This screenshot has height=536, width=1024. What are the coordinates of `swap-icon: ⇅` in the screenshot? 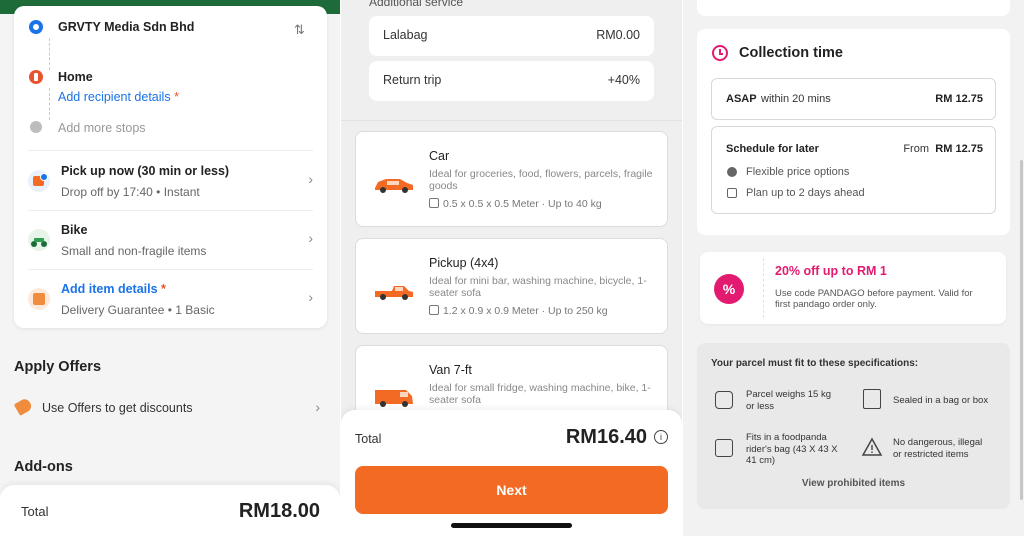 It's located at (299, 30).